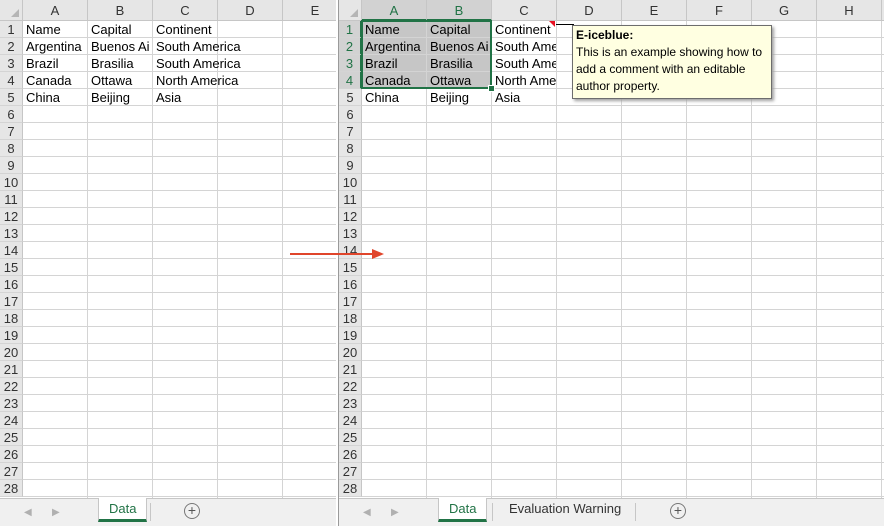 Image resolution: width=884 pixels, height=526 pixels. Describe the element at coordinates (185, 10) in the screenshot. I see `column-header-c: C` at that location.